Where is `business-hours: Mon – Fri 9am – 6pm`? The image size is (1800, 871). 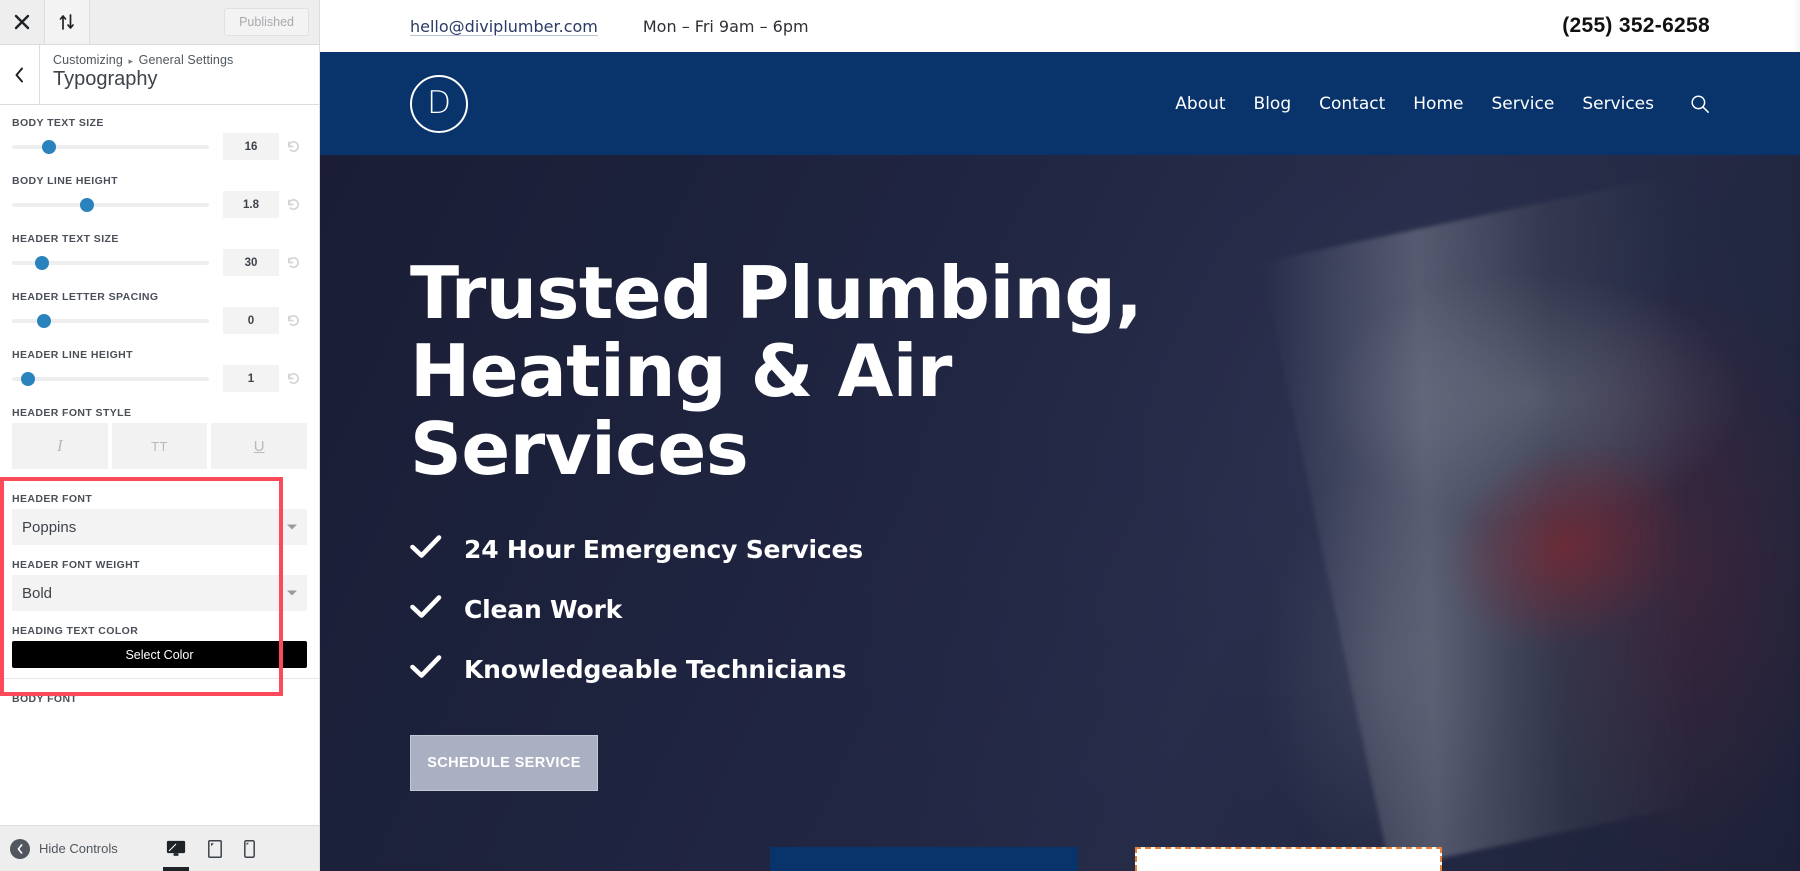
business-hours: Mon – Fri 9am – 6pm is located at coordinates (725, 26).